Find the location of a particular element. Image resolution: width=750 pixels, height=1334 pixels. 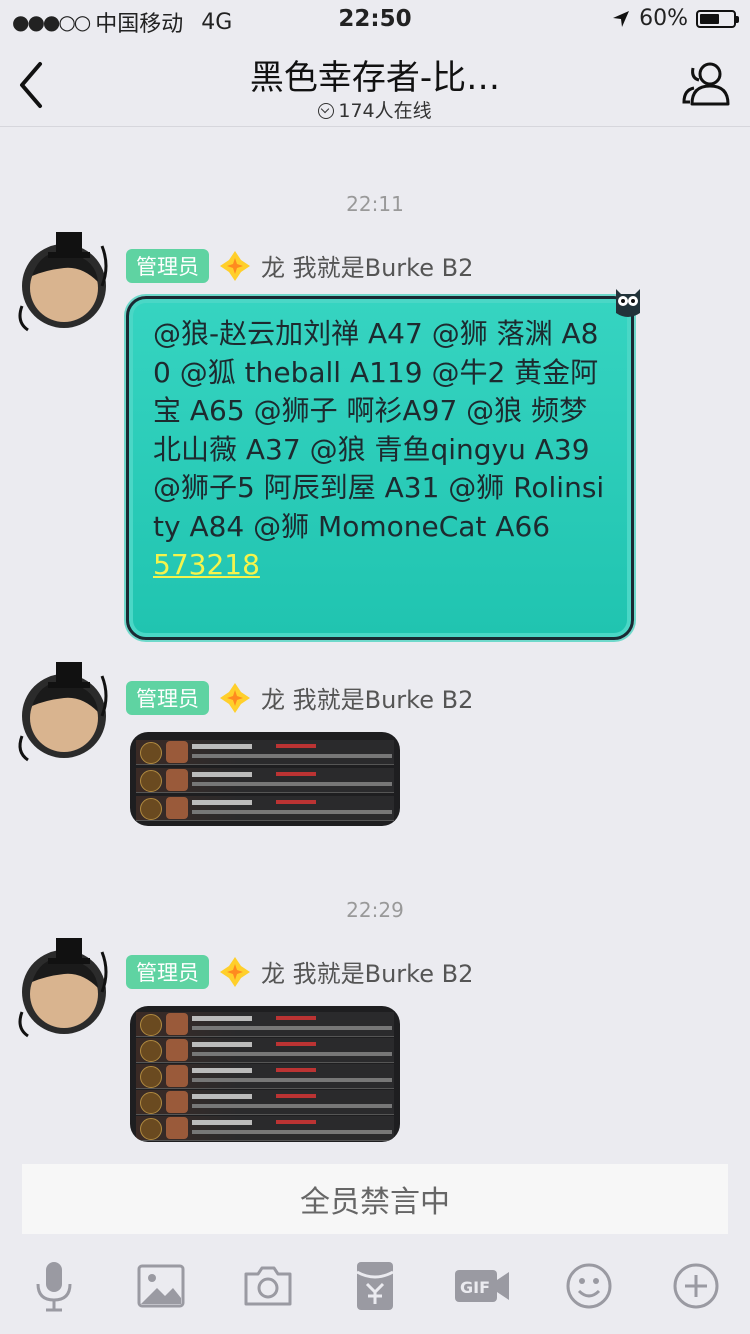

online-count: 174人在线 is located at coordinates (375, 109).